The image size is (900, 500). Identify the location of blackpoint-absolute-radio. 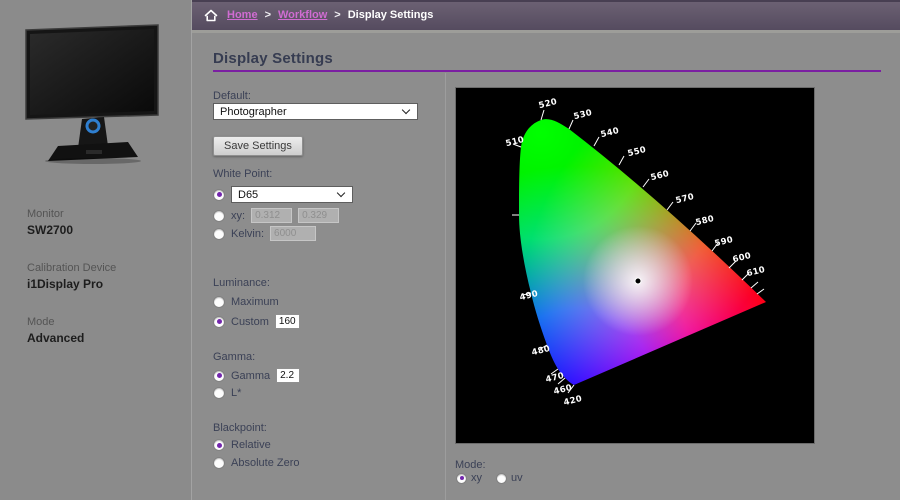
(219, 463).